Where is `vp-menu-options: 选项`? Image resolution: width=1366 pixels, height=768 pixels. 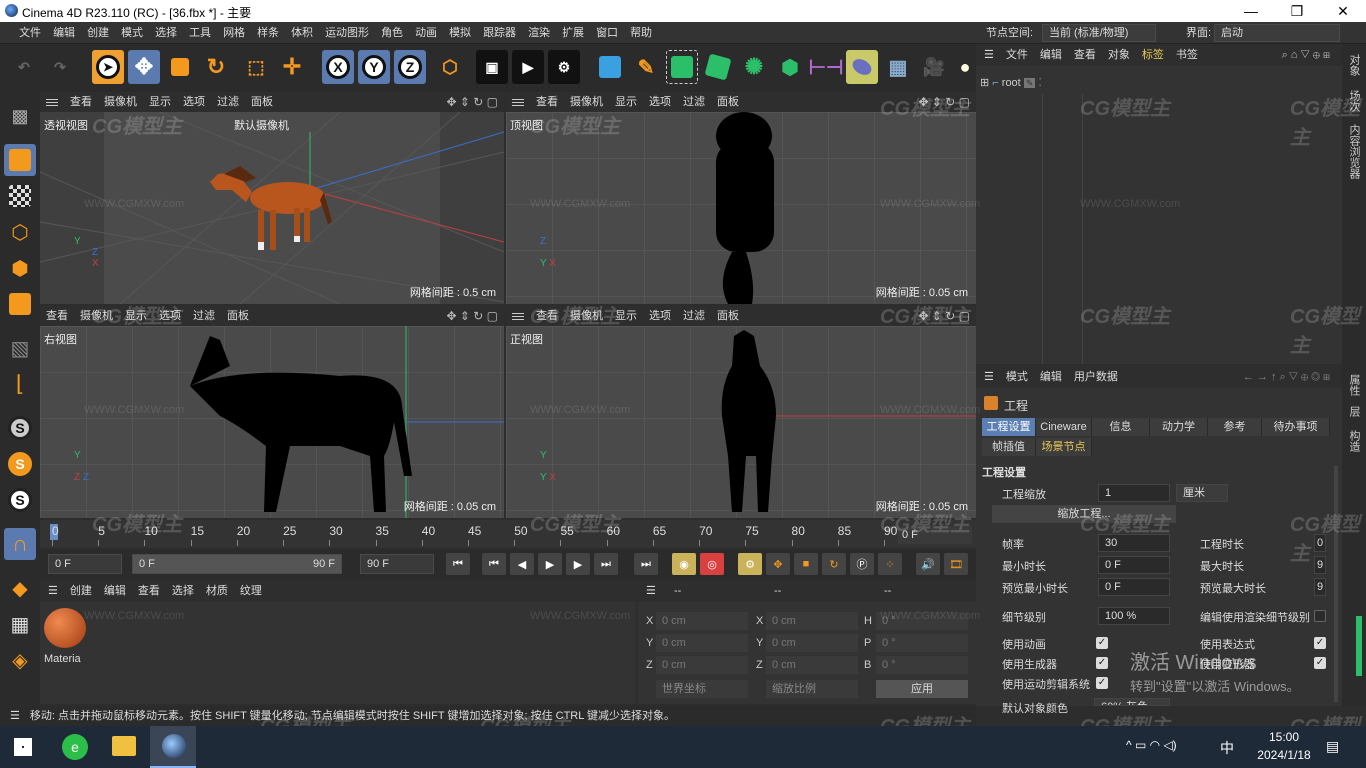
vp-menu-options: 选项 is located at coordinates (660, 102).